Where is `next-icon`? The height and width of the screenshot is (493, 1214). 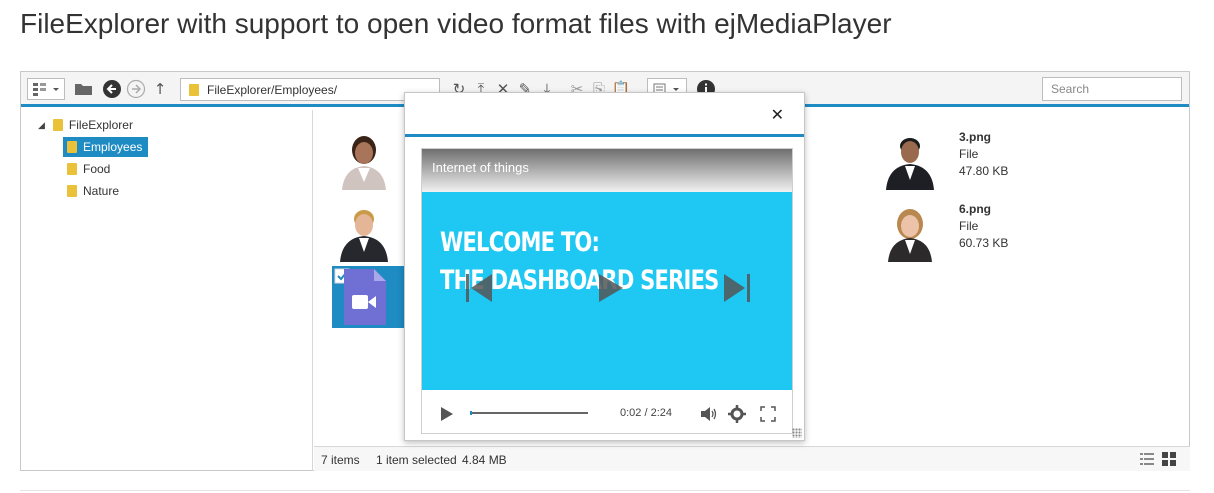 next-icon is located at coordinates (737, 288).